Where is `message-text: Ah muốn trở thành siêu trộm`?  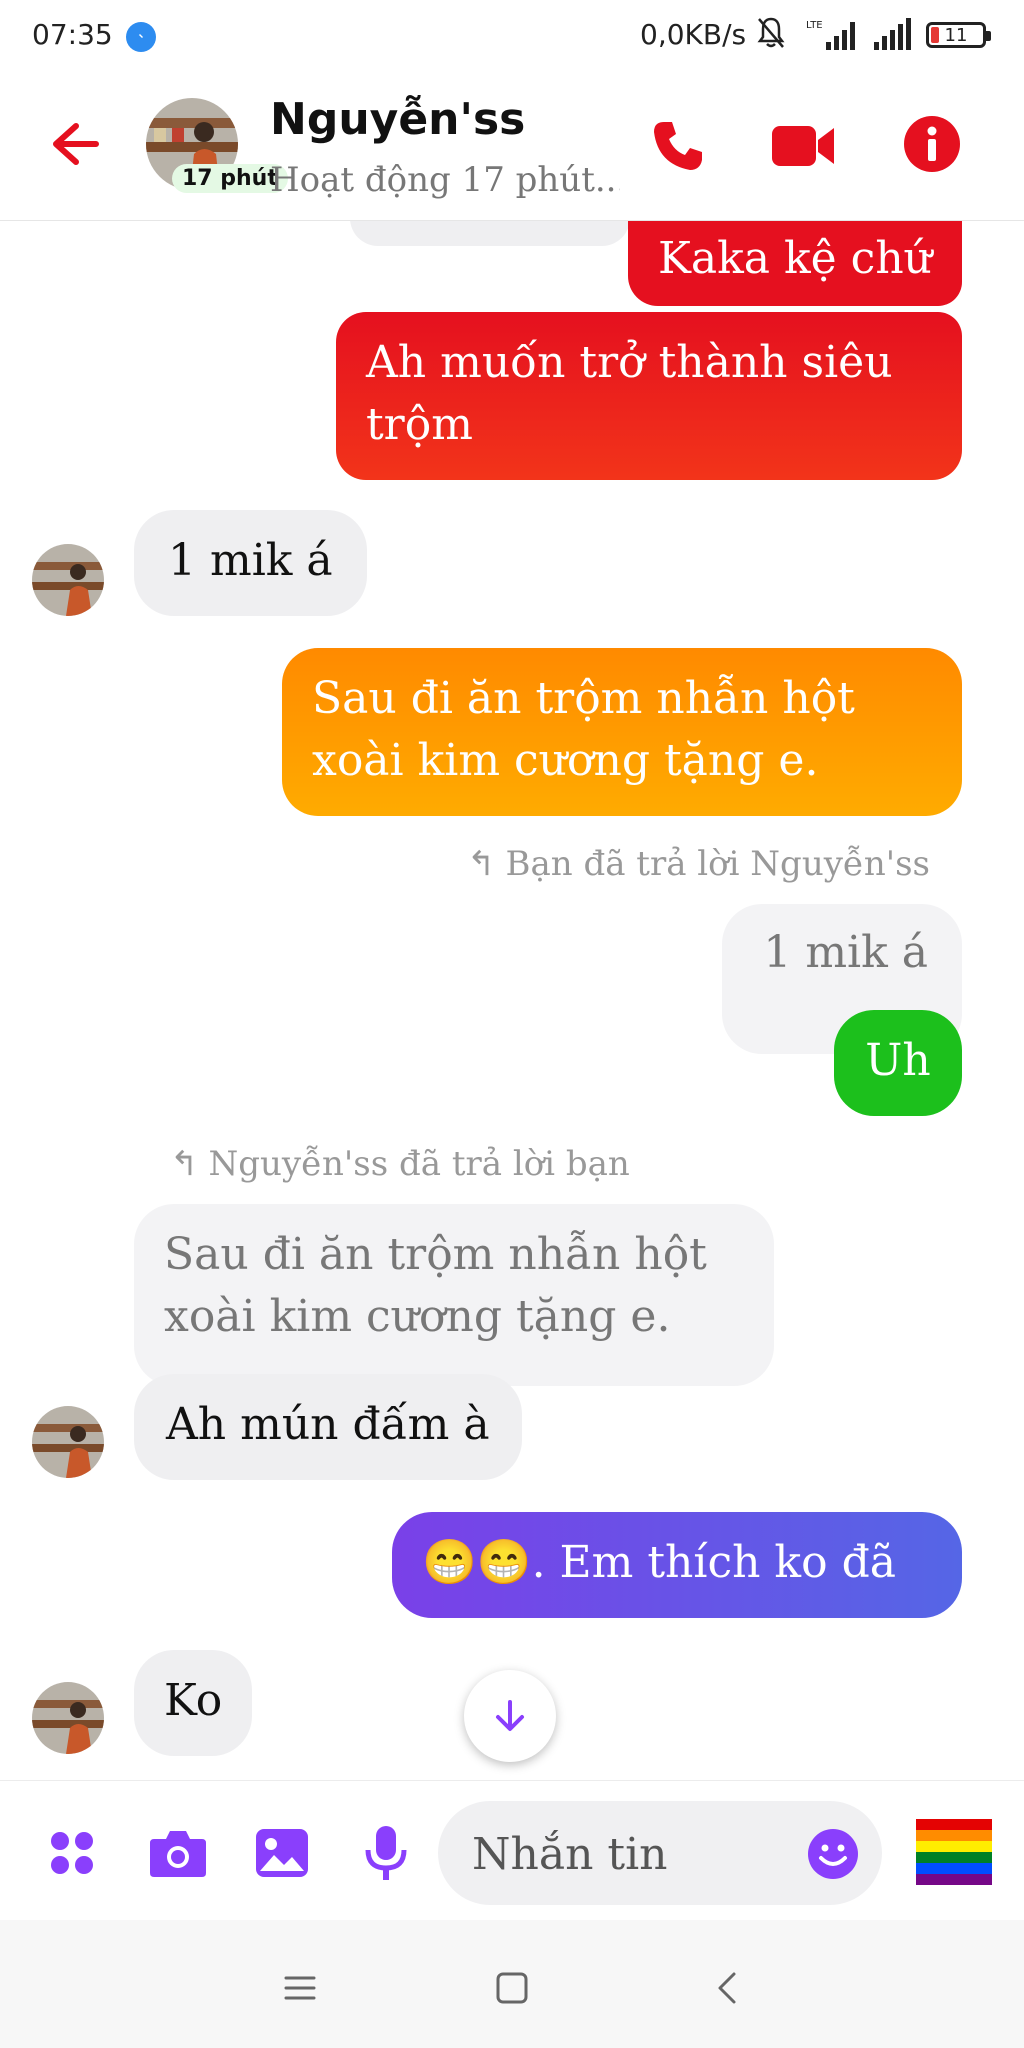
message-text: Ah muốn trở thành siêu trộm is located at coordinates (629, 393).